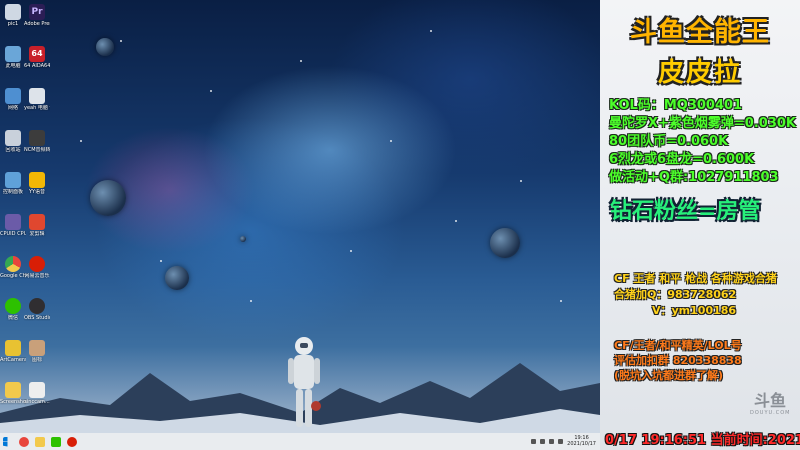 The width and height of the screenshot is (800, 450). Describe the element at coordinates (669, 141) in the screenshot. I see `info-line: 80团队币=0.060K` at that location.